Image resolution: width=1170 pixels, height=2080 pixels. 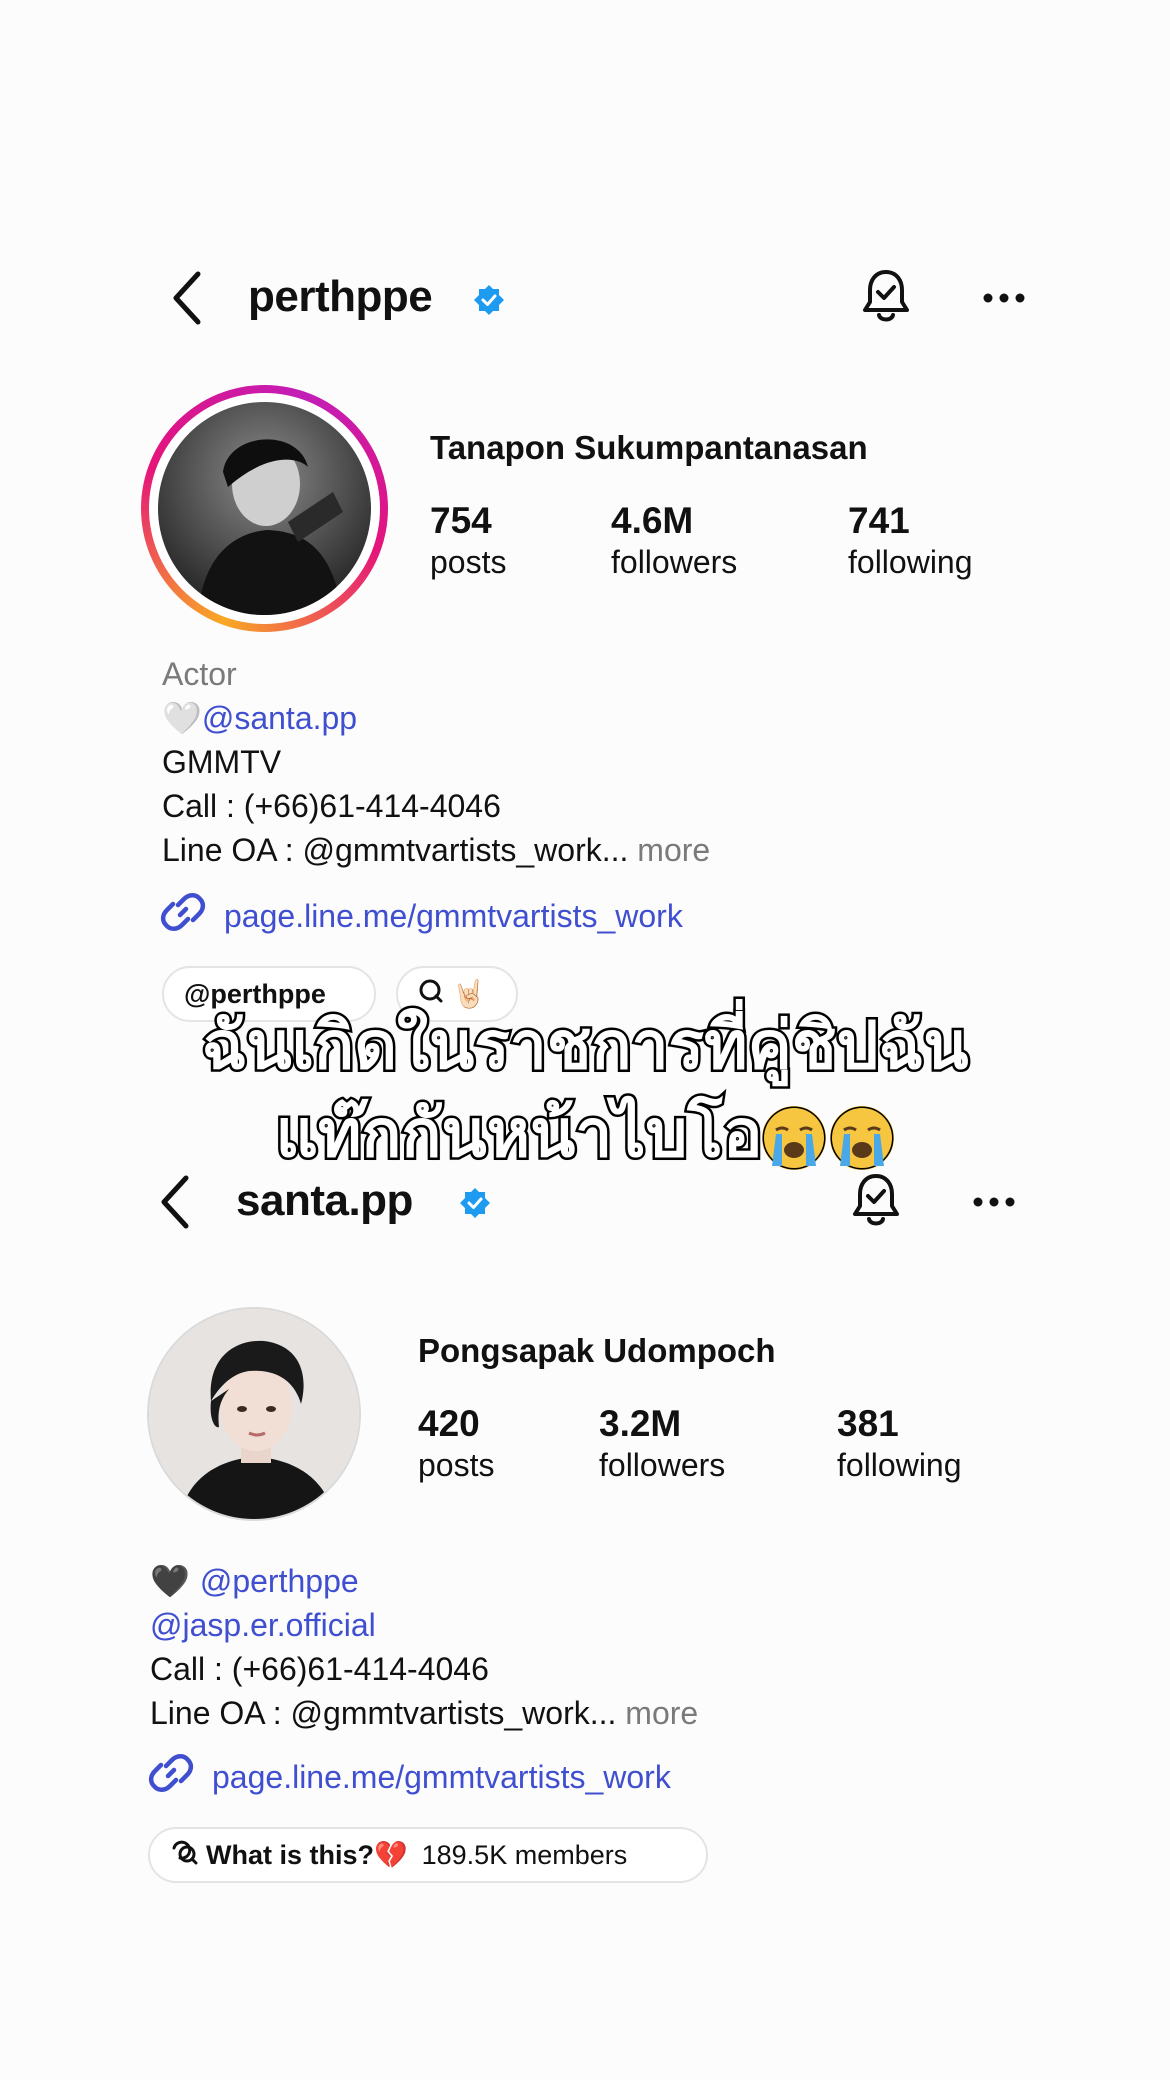 I want to click on community-title: What is this?💔, so click(x=307, y=1855).